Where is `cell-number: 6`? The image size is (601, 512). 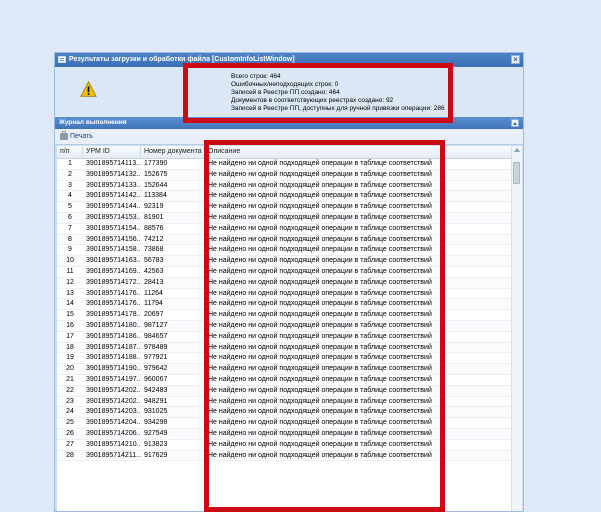 cell-number: 6 is located at coordinates (70, 217).